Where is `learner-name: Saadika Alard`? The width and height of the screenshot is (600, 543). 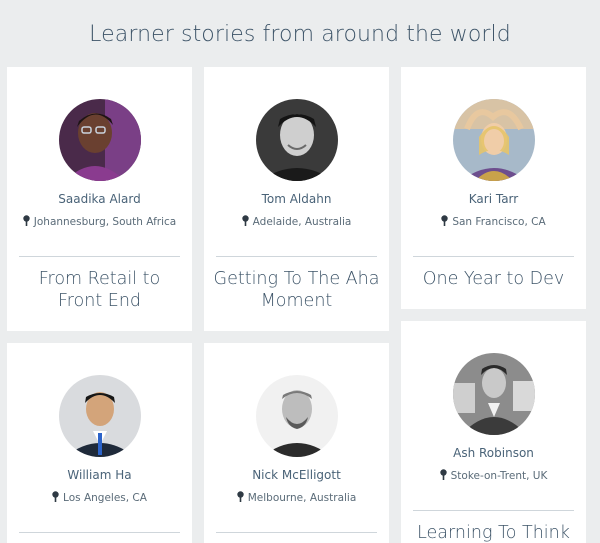 learner-name: Saadika Alard is located at coordinates (99, 199).